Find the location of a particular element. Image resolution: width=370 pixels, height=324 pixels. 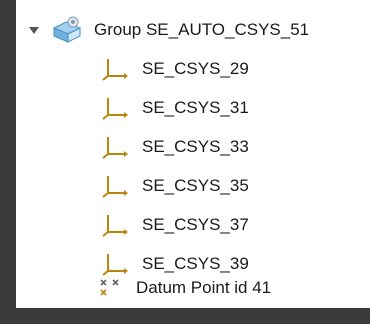

csys-label: SE_CSYS_31 is located at coordinates (195, 107).